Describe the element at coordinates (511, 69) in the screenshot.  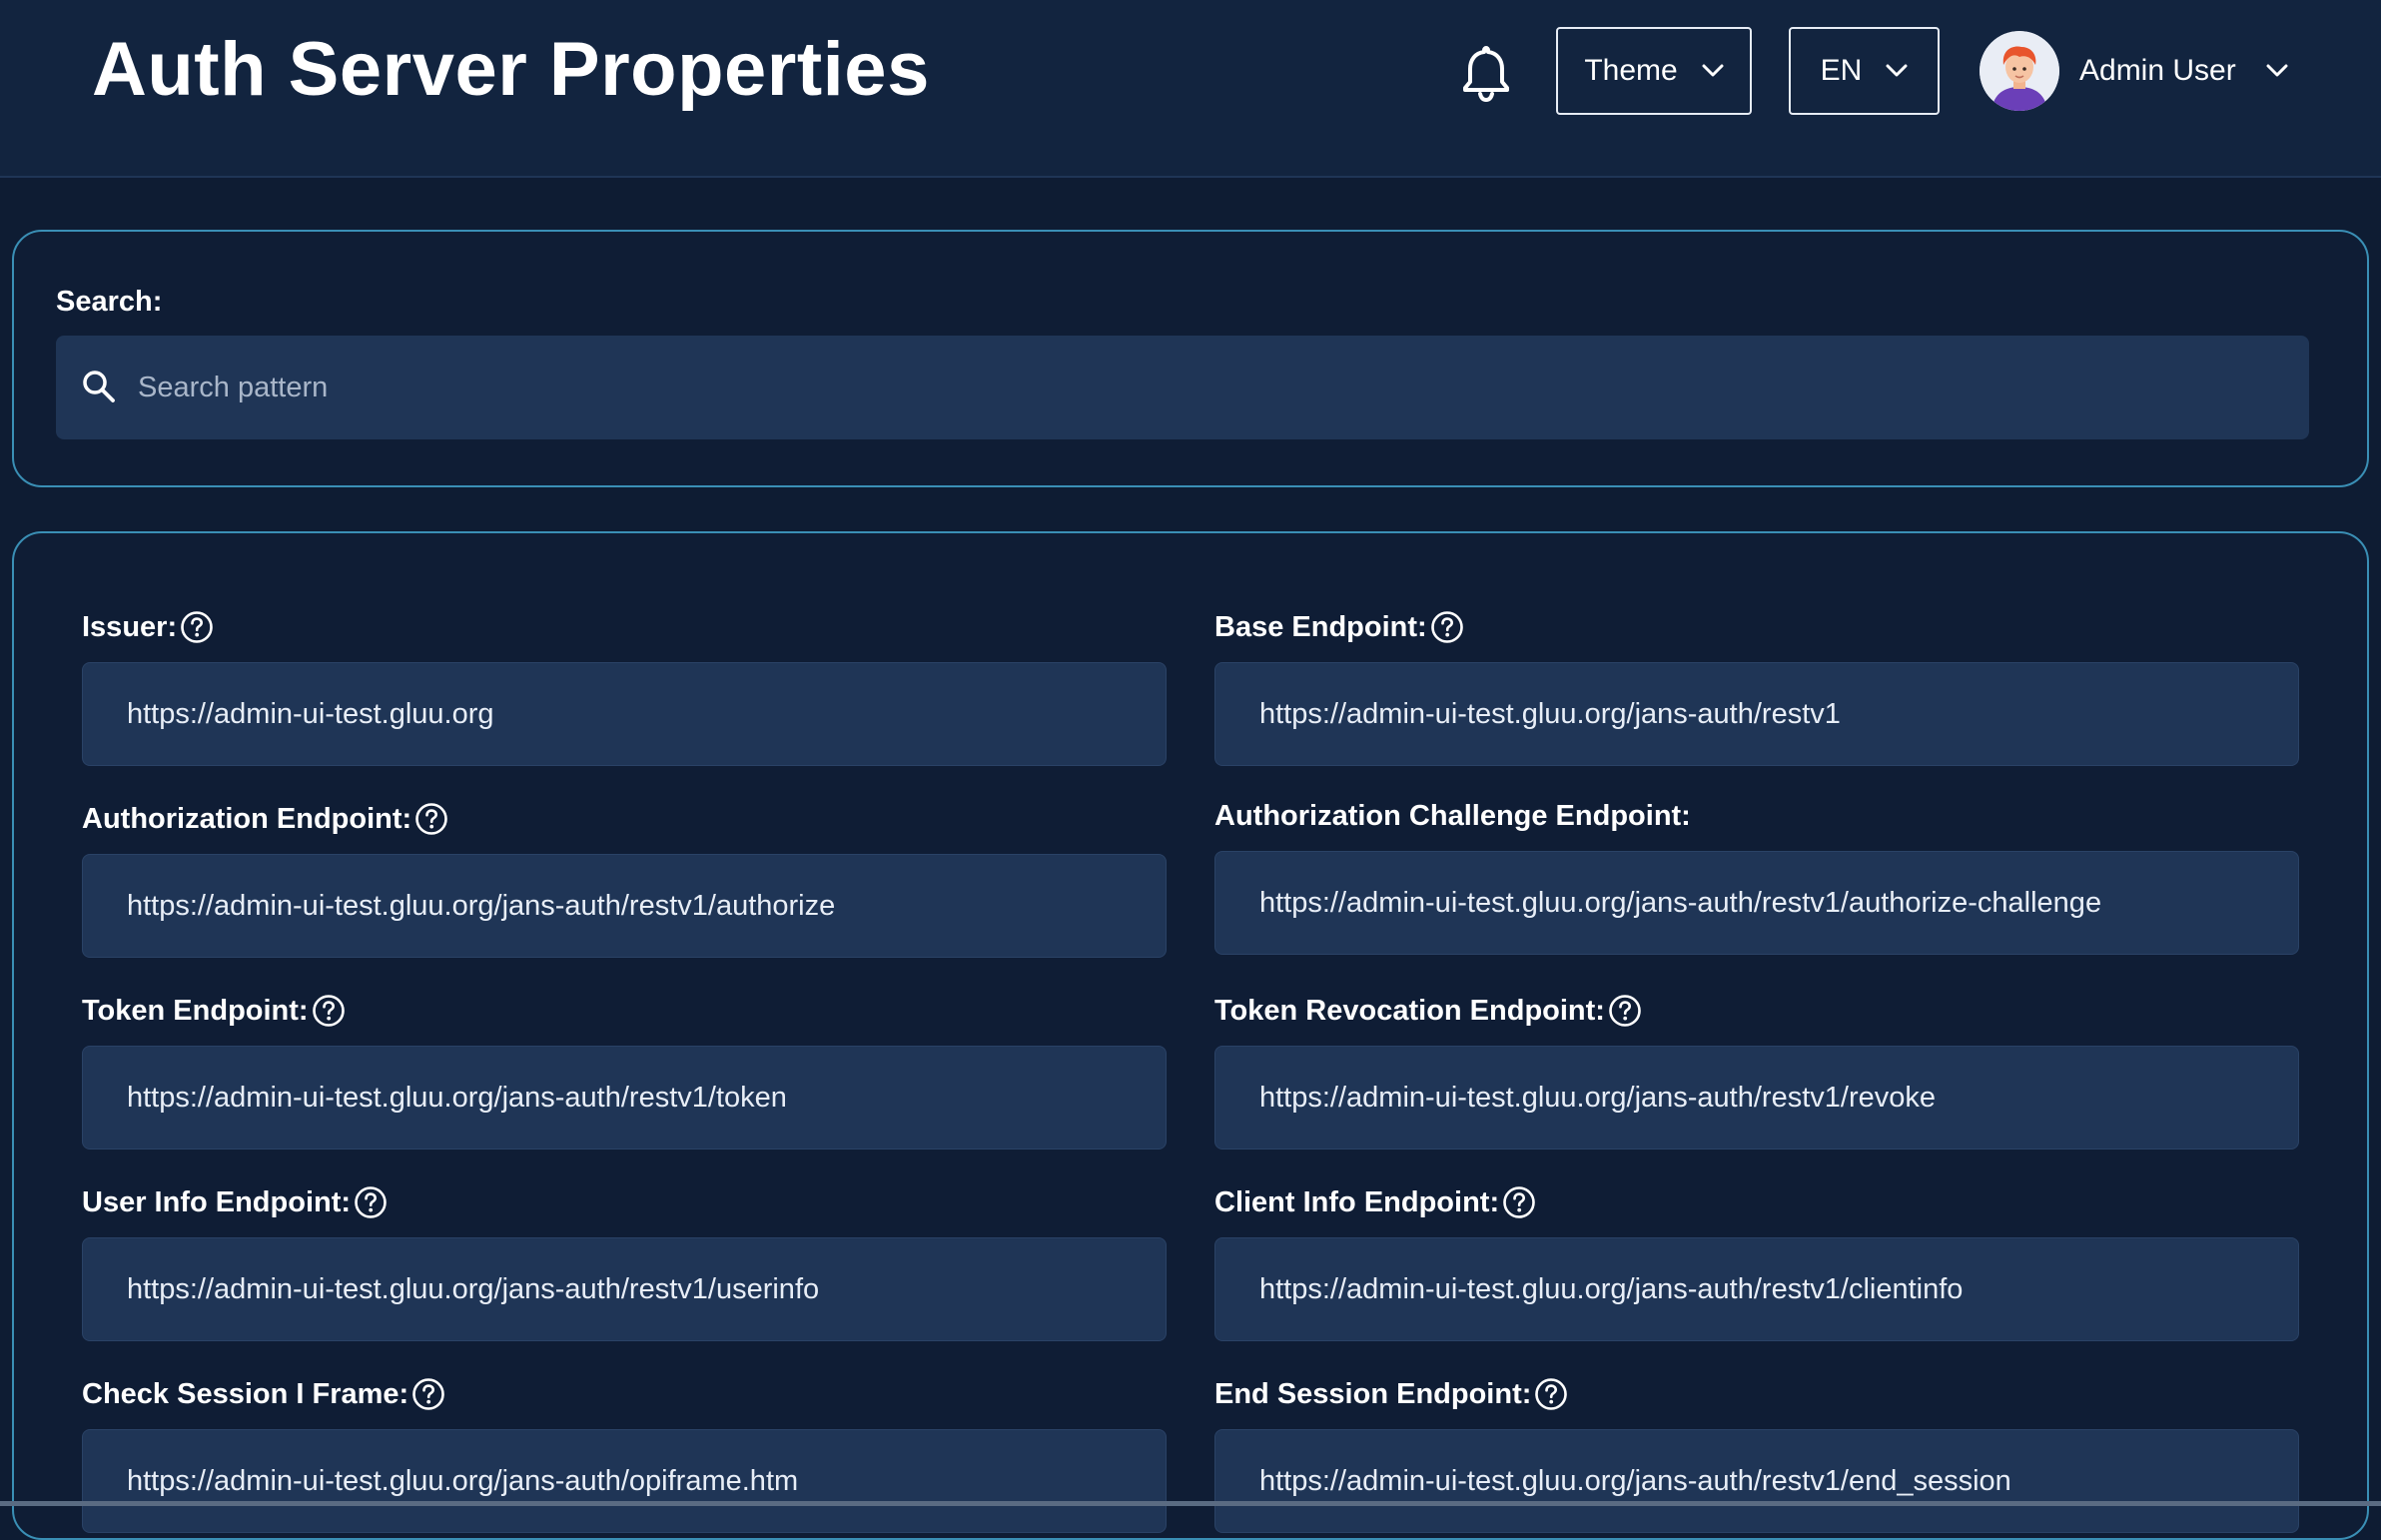
I see `page-title: Auth Server Properties` at that location.